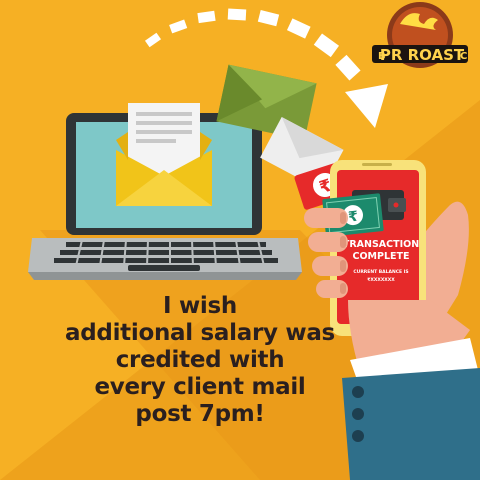 Image resolution: width=480 pixels, height=480 pixels. What do you see at coordinates (420, 35) in the screenshot?
I see `brand-logo: B PR ROAST C` at bounding box center [420, 35].